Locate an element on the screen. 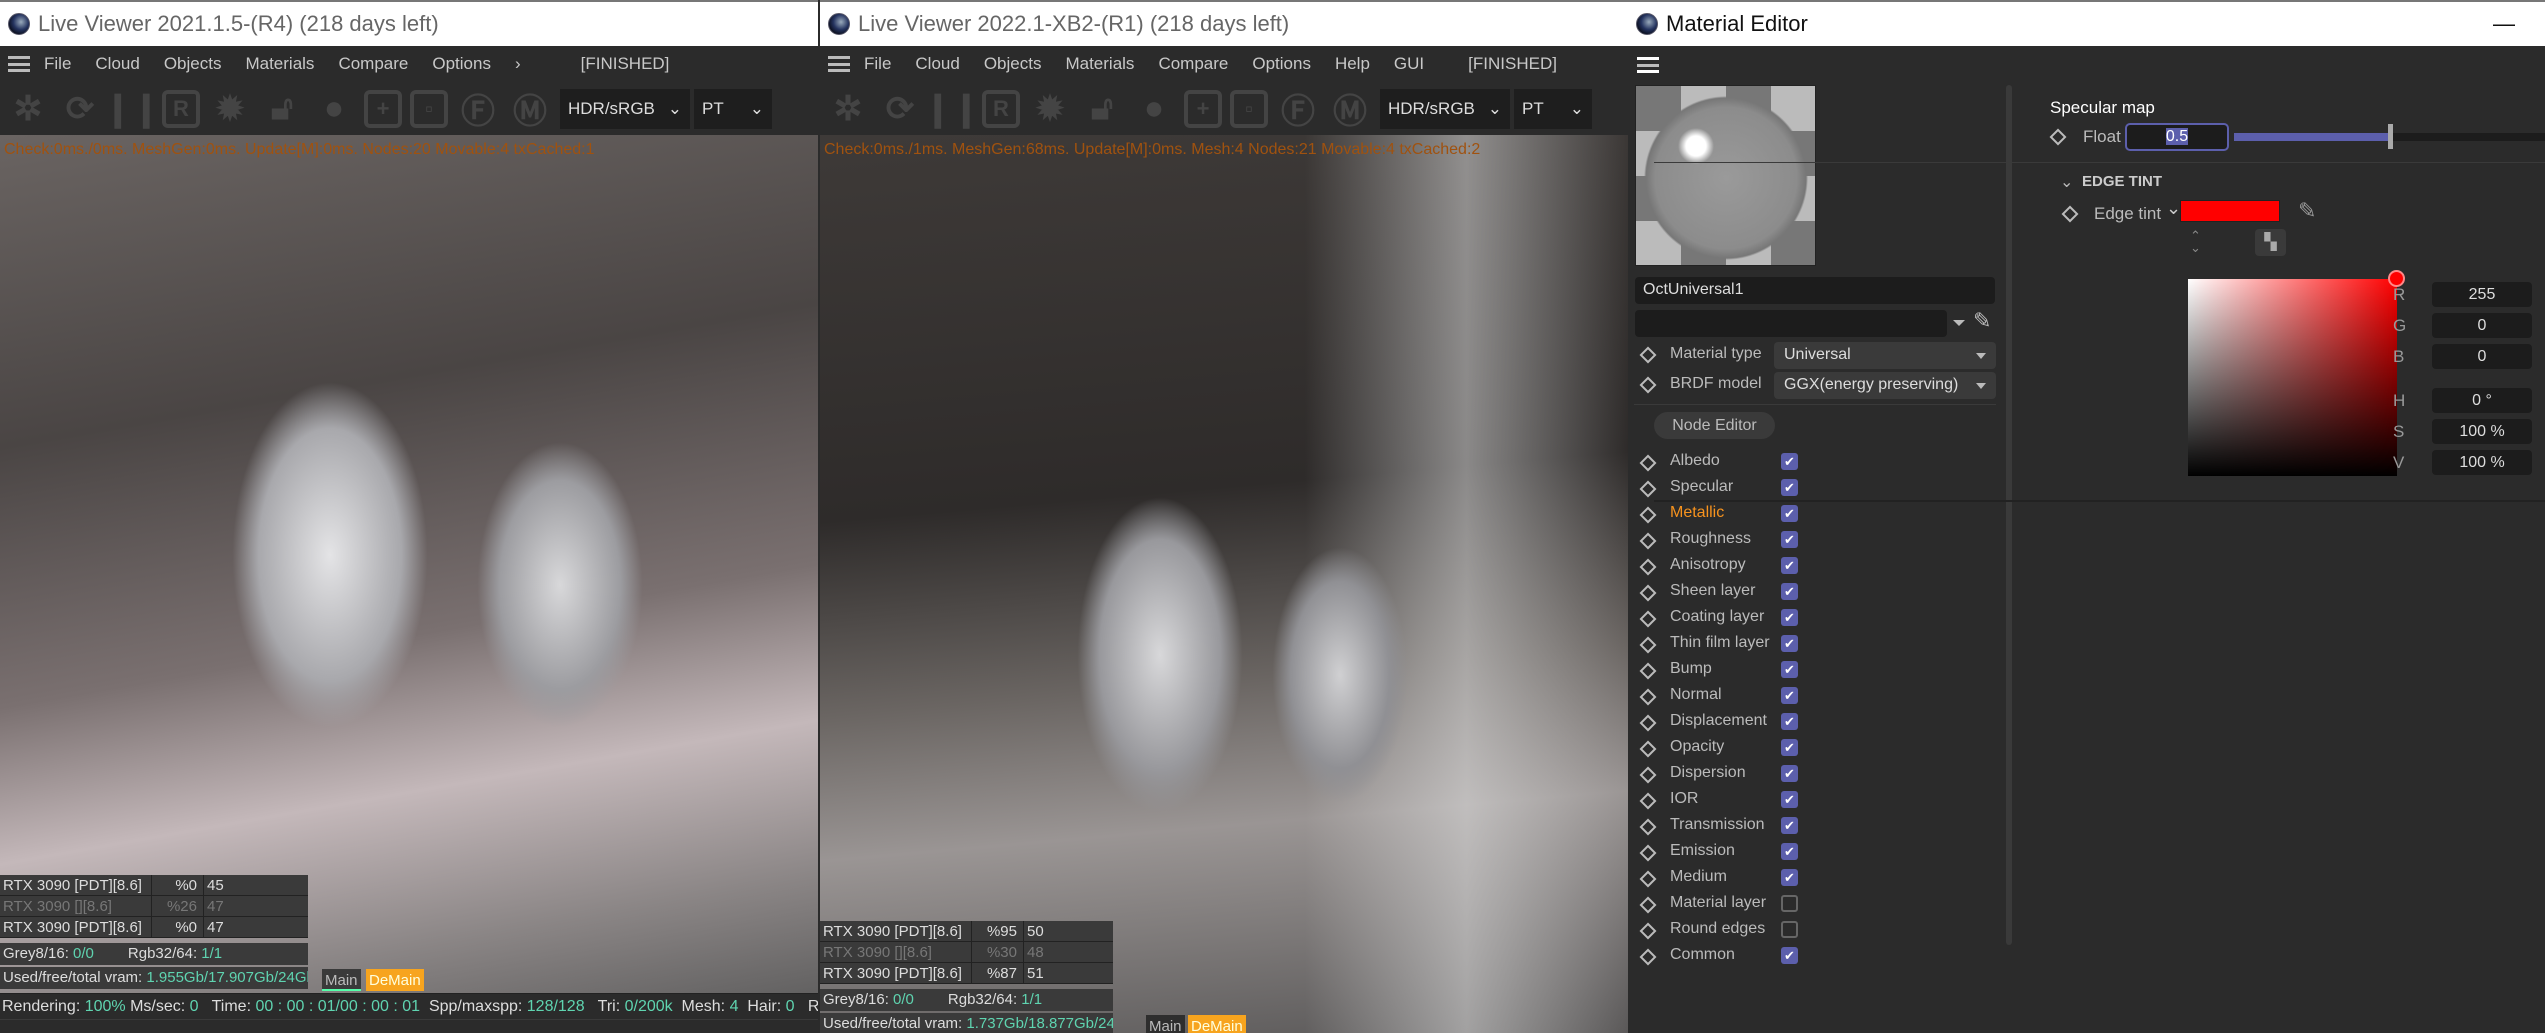 The height and width of the screenshot is (1033, 2545). float-value-input: 0.5 is located at coordinates (2177, 137).